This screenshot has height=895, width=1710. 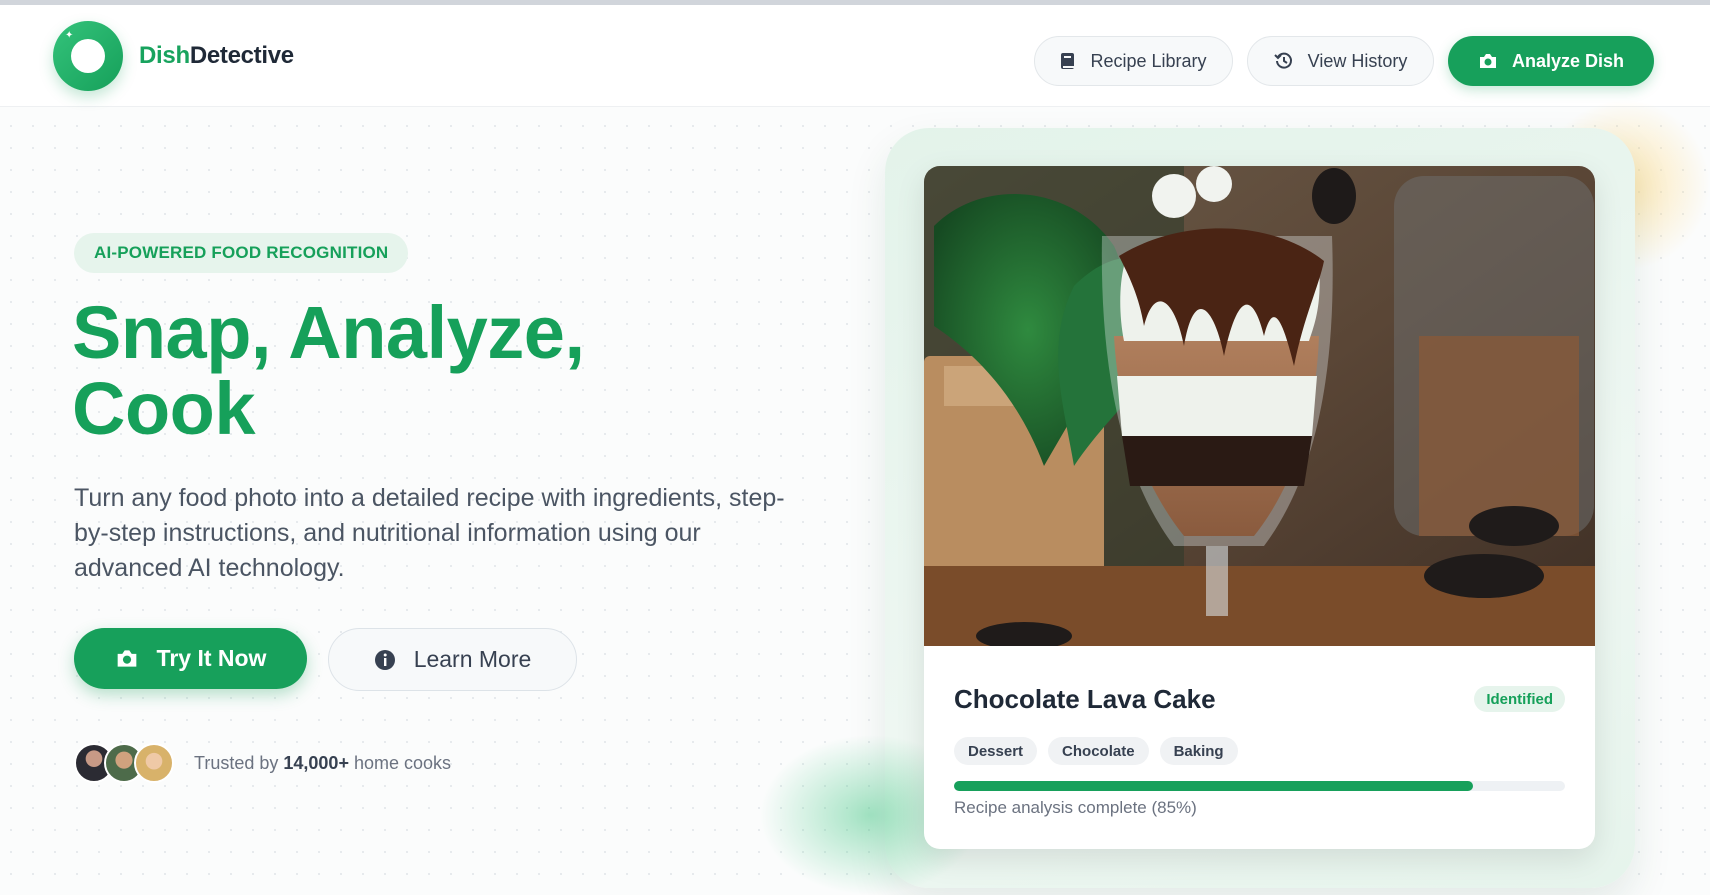 I want to click on brand-logo-link: ✦ DishDetective, so click(x=173, y=56).